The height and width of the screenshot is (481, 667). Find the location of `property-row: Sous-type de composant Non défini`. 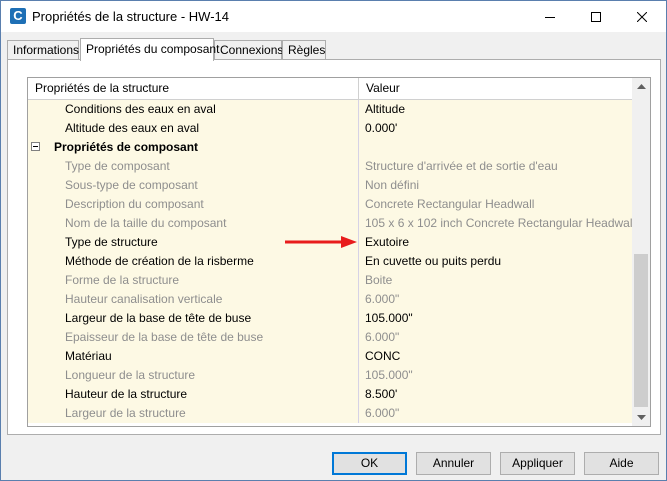

property-row: Sous-type de composant Non défini is located at coordinates (330, 185).